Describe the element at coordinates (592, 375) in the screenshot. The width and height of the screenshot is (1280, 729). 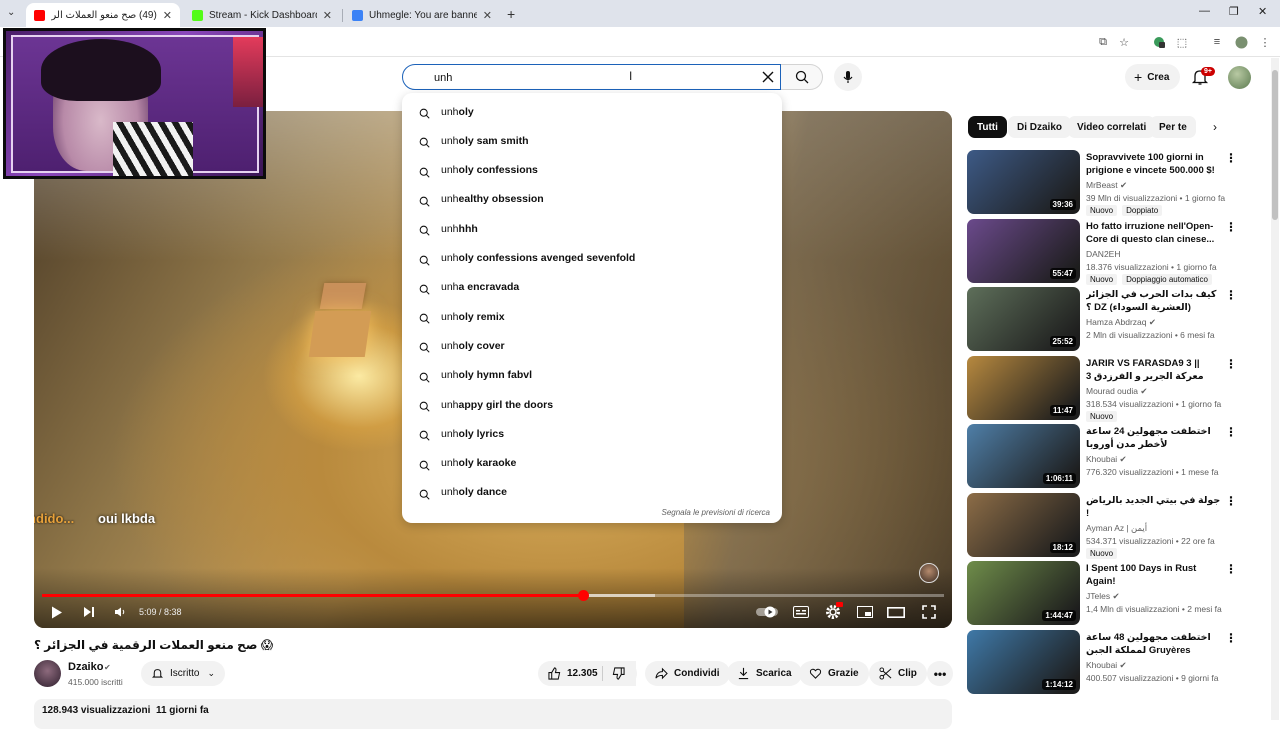
I see `suggestion-item: unholy hymn fabvl` at that location.